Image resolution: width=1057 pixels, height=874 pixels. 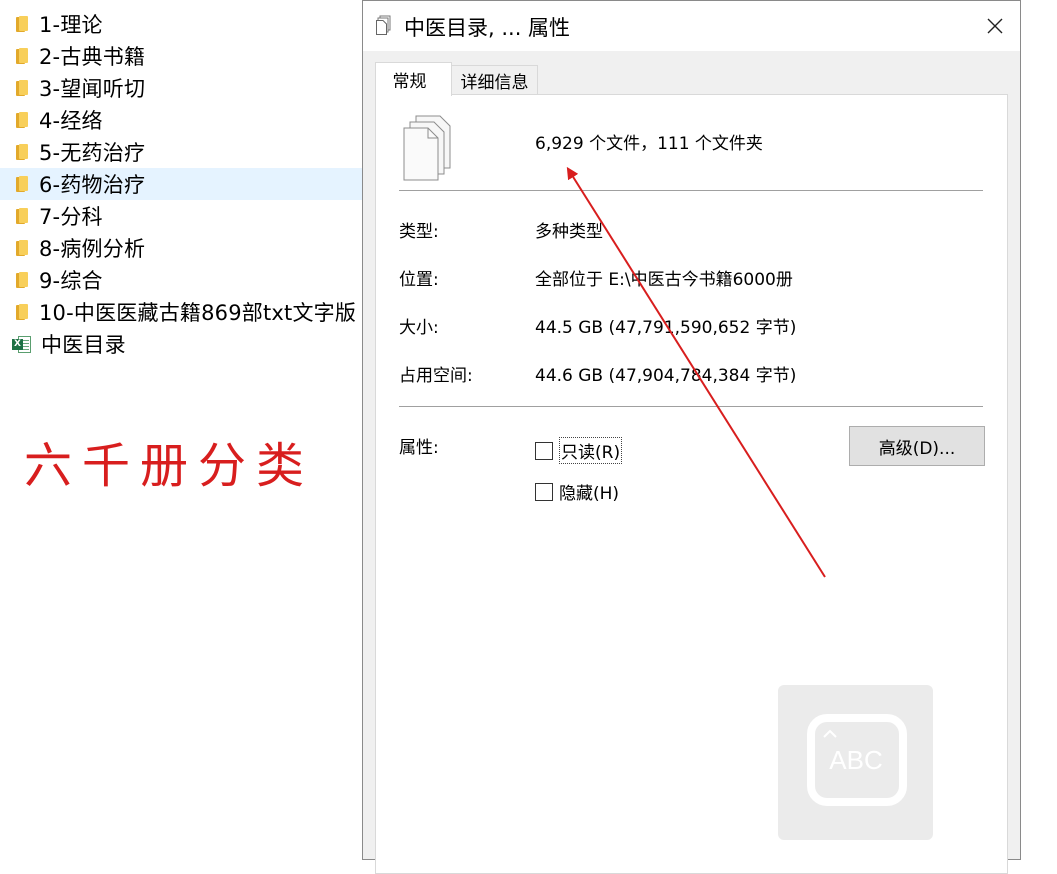 What do you see at coordinates (666, 328) in the screenshot?
I see `size-value: 44.5 GB (47,791,590,652 字节)` at bounding box center [666, 328].